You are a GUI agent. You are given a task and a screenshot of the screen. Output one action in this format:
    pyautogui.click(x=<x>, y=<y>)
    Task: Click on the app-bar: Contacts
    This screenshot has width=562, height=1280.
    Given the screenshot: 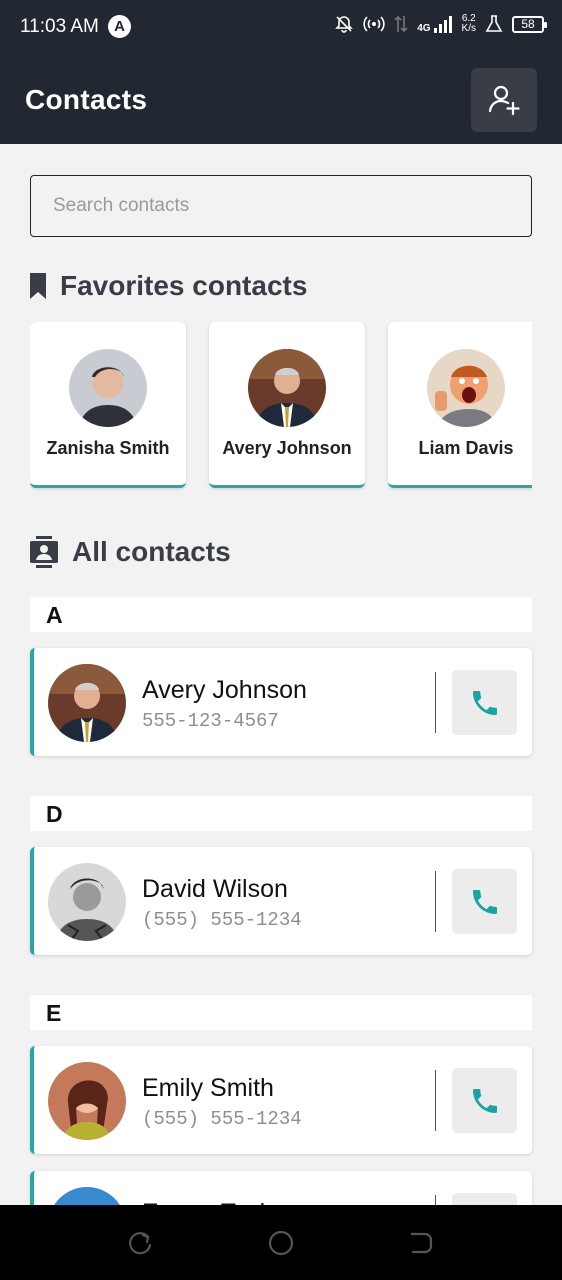 What is the action you would take?
    pyautogui.click(x=281, y=100)
    